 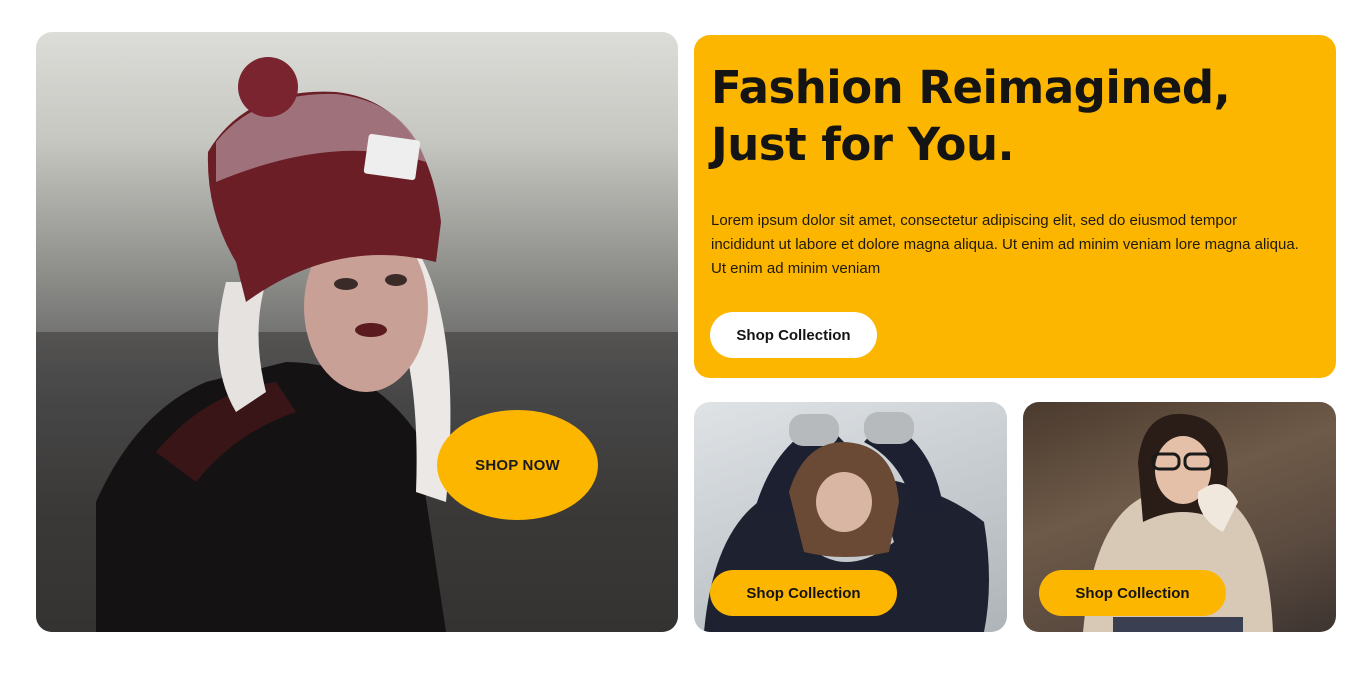 What do you see at coordinates (850, 517) in the screenshot?
I see `collection-card-1: Shop Collection` at bounding box center [850, 517].